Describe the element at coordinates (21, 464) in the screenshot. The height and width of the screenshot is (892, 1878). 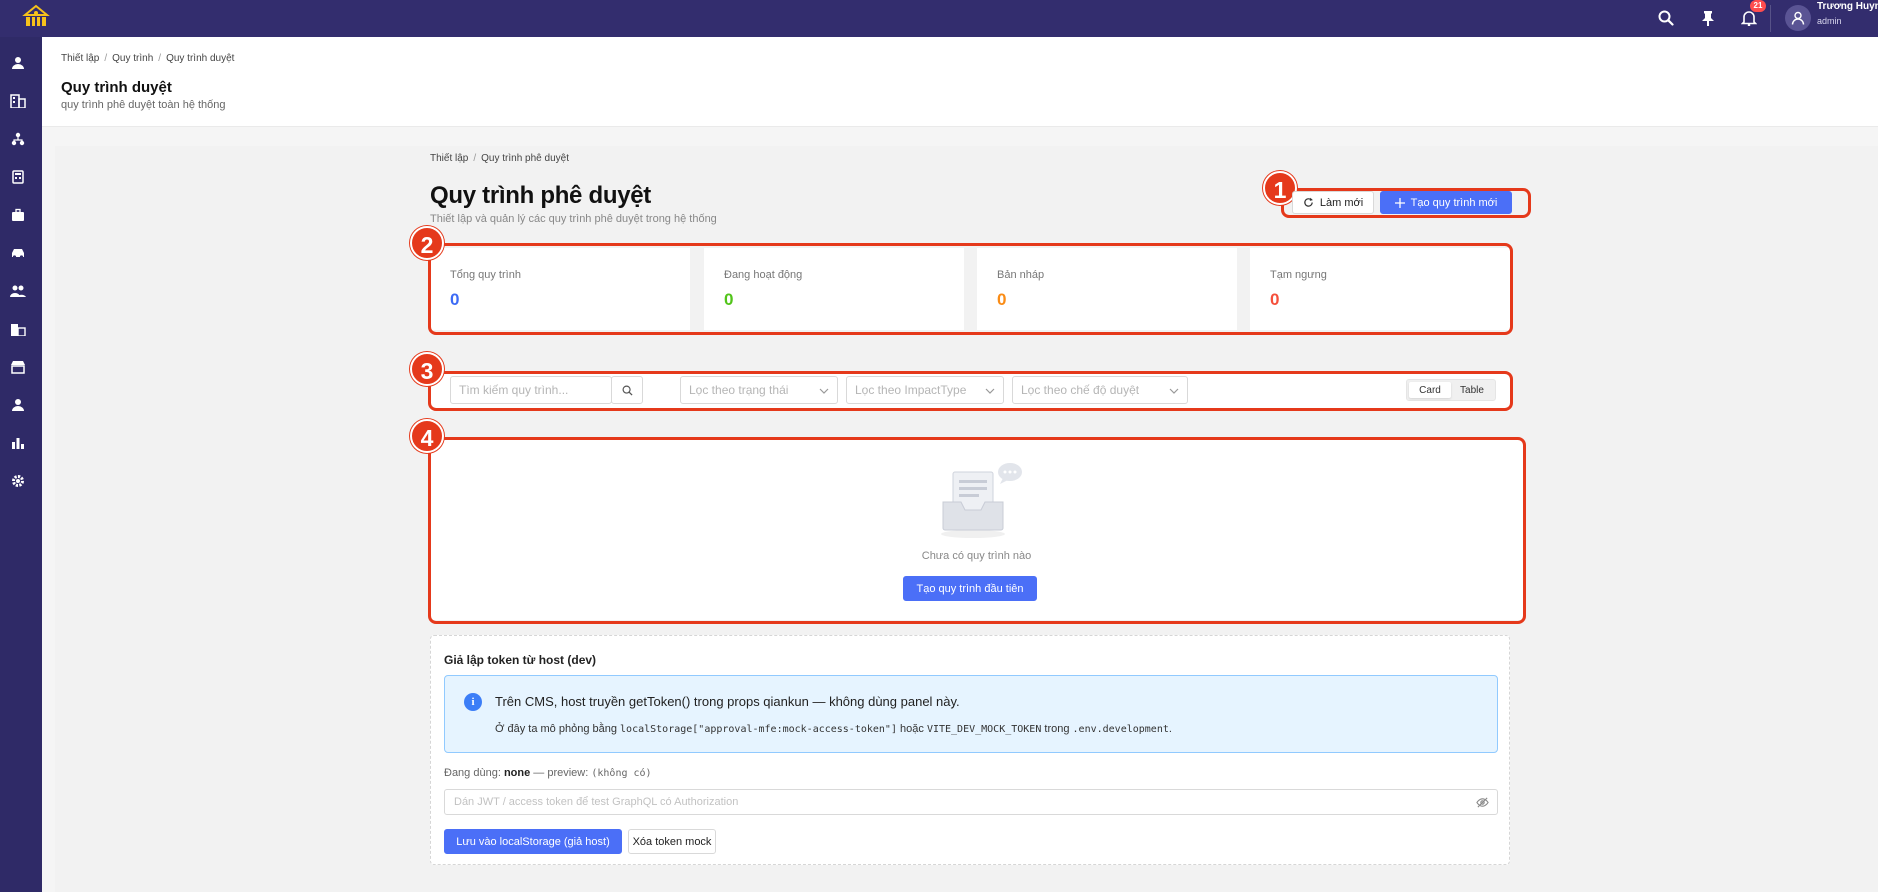
I see `sidebar` at that location.